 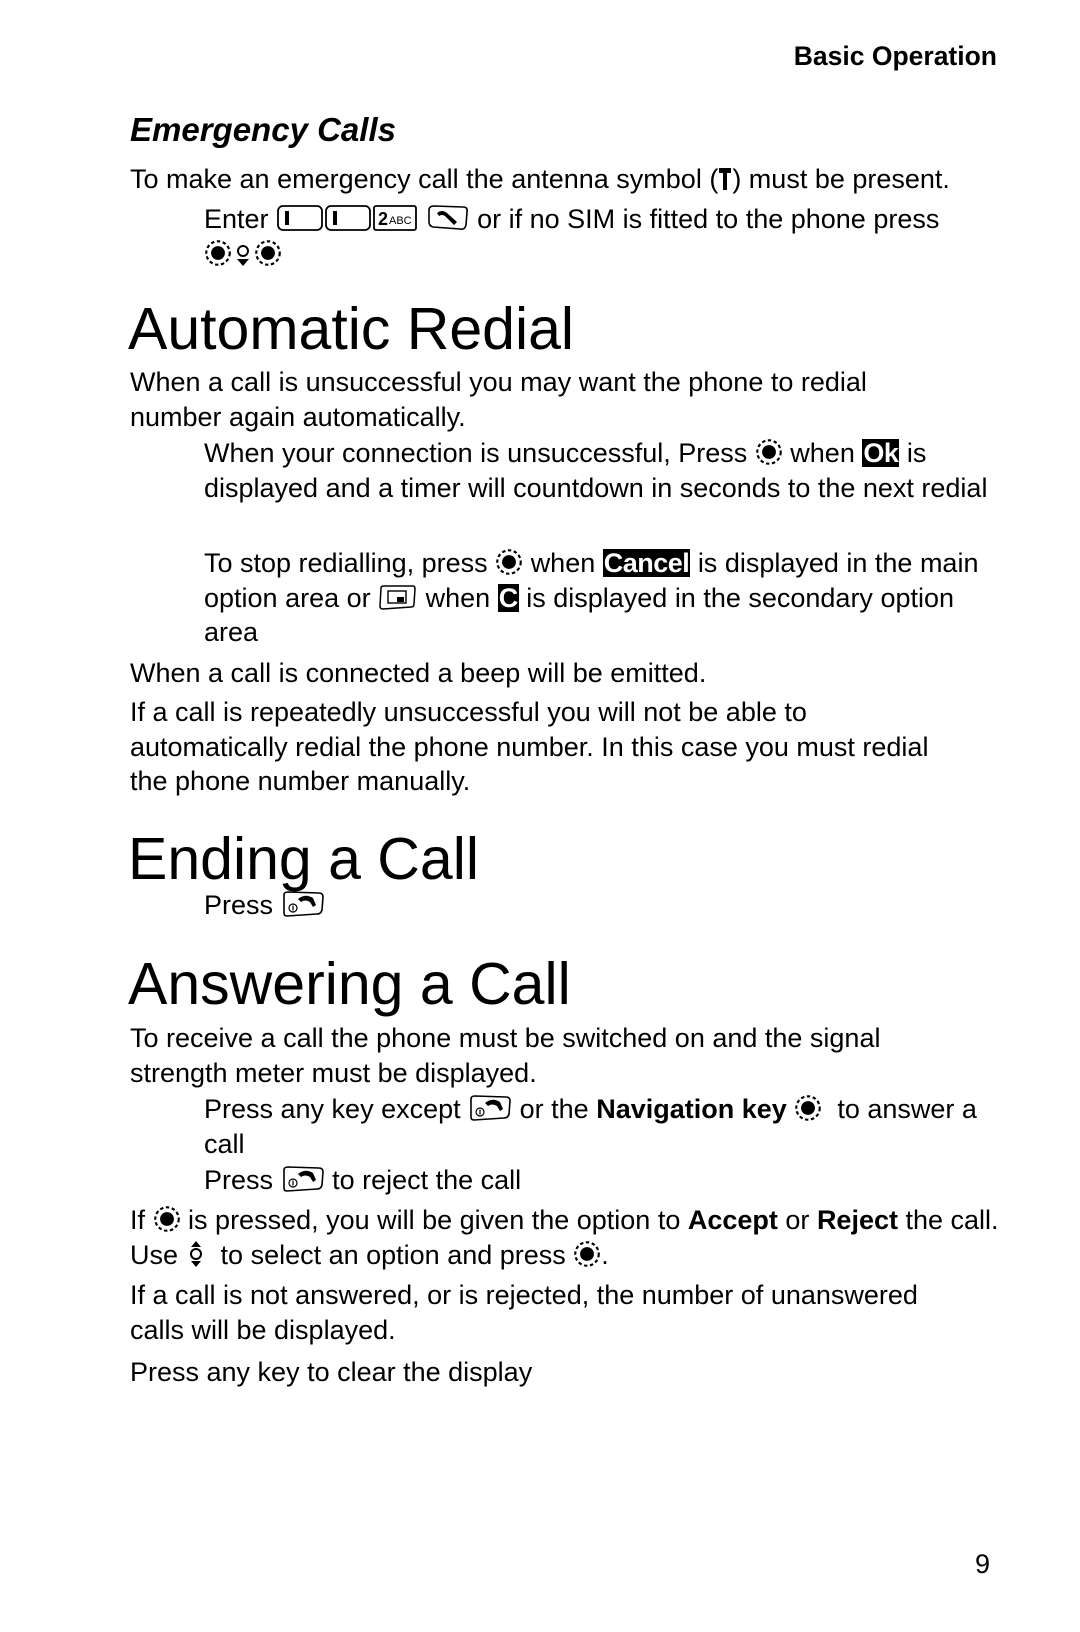 What do you see at coordinates (881, 453) in the screenshot?
I see `ok-softkey-label: Ok` at bounding box center [881, 453].